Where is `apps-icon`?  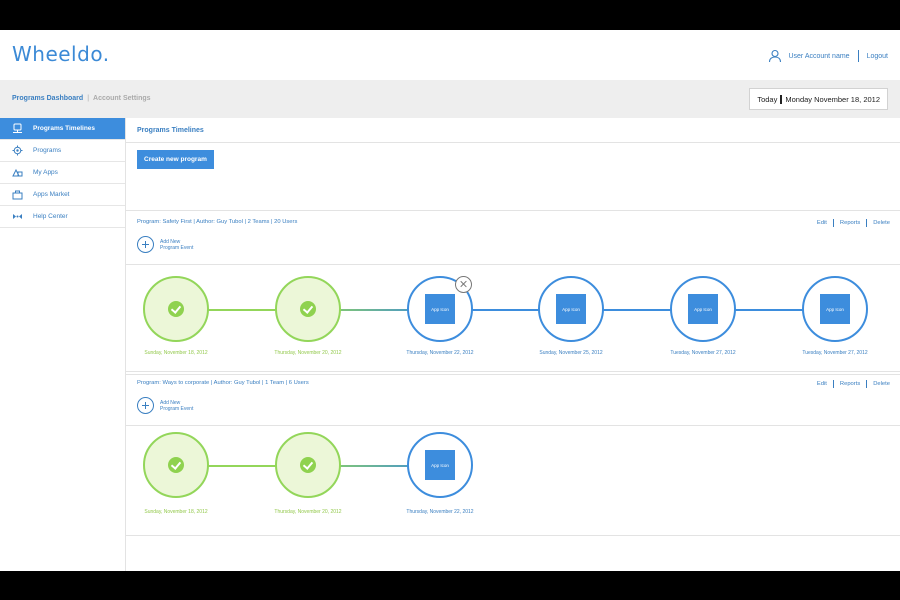
apps-icon is located at coordinates (17, 172).